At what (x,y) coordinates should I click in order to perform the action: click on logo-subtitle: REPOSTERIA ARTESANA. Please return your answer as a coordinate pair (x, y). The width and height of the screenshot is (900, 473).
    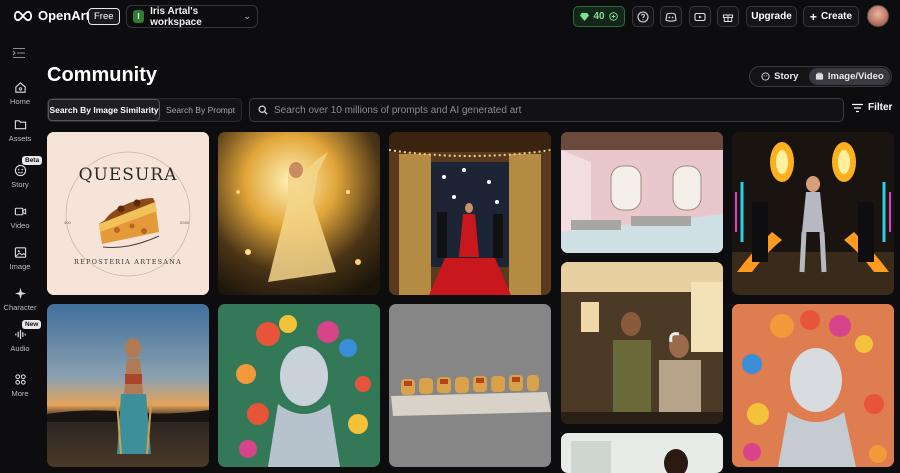
    Looking at the image, I should click on (128, 262).